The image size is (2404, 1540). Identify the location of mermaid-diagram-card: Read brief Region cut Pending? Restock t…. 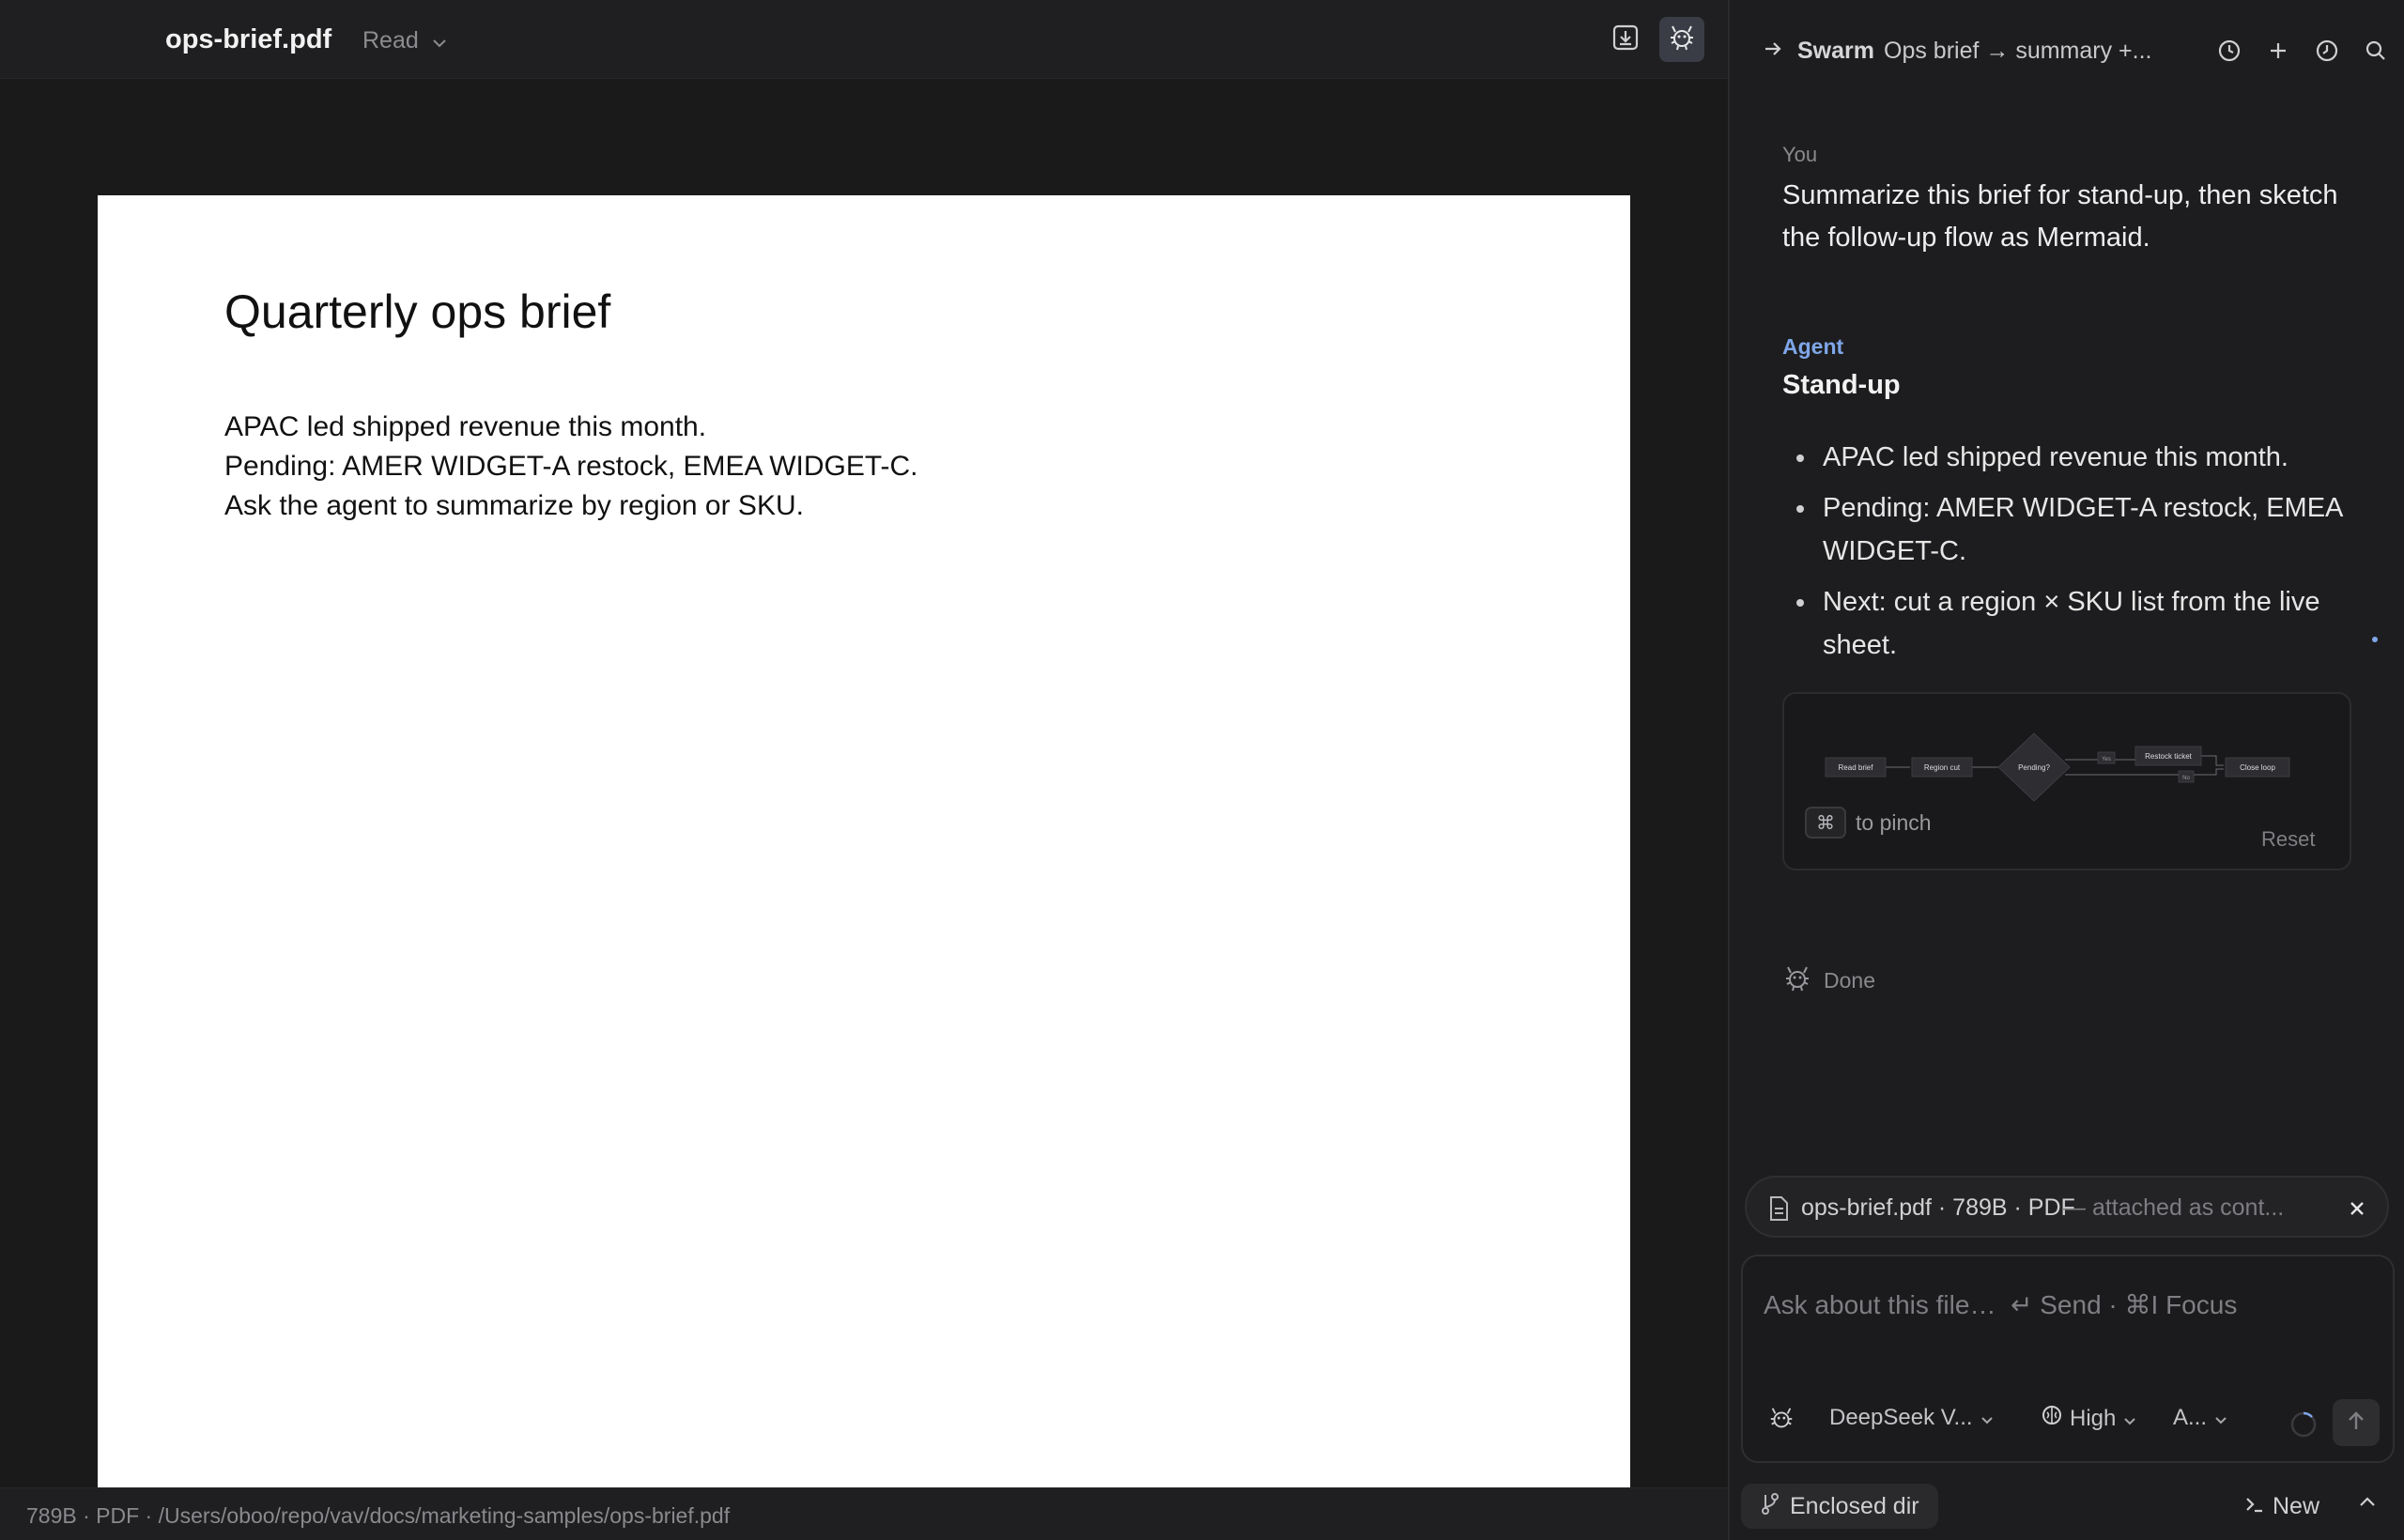
(2066, 781).